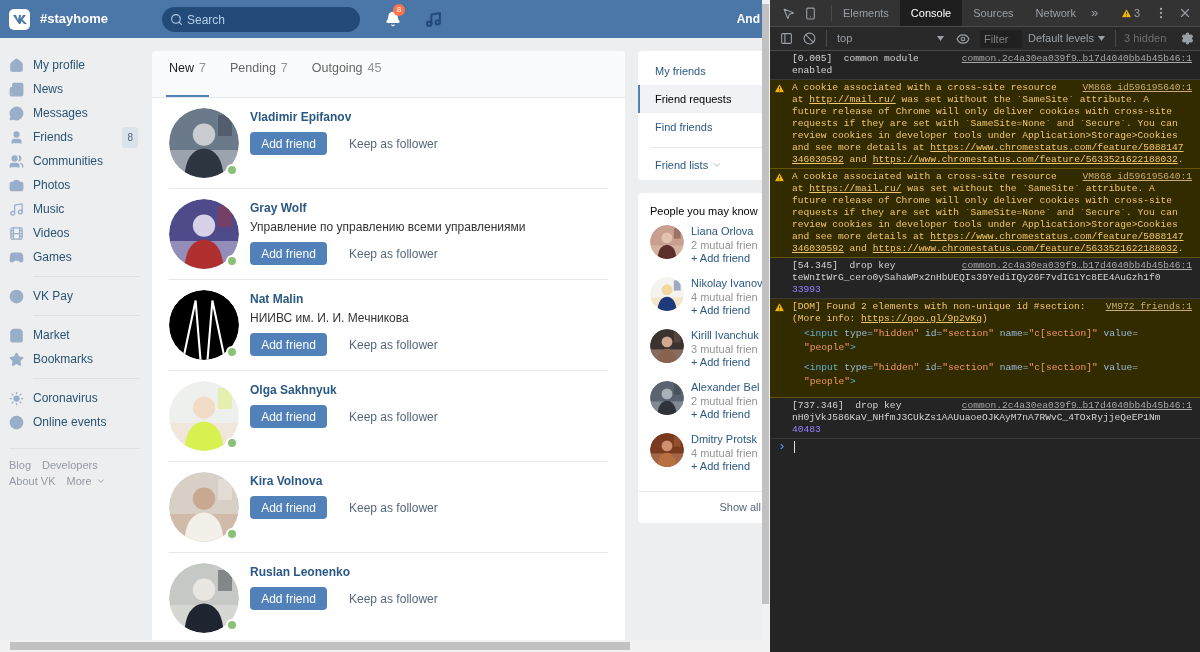 This screenshot has width=1200, height=652. I want to click on site-title: #stayhome, so click(95, 19).